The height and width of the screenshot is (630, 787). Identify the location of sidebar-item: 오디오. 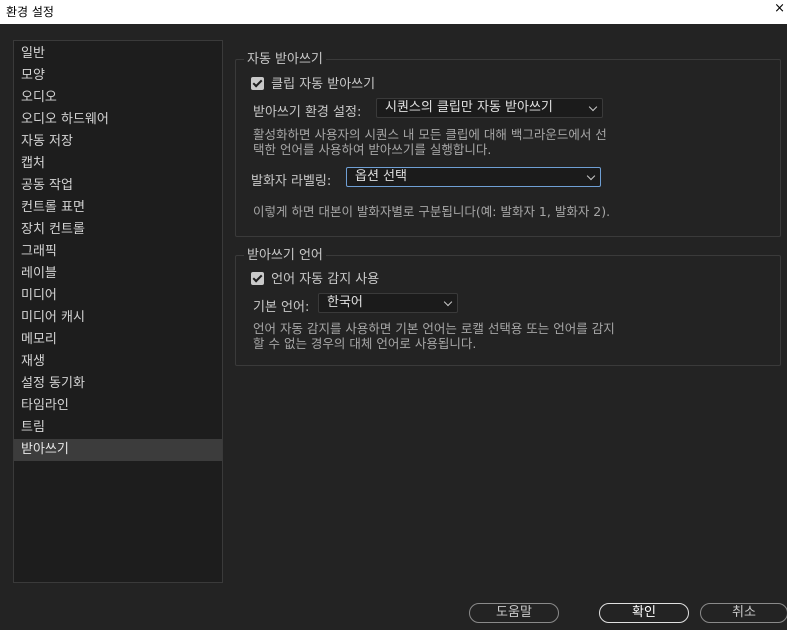
(118, 98).